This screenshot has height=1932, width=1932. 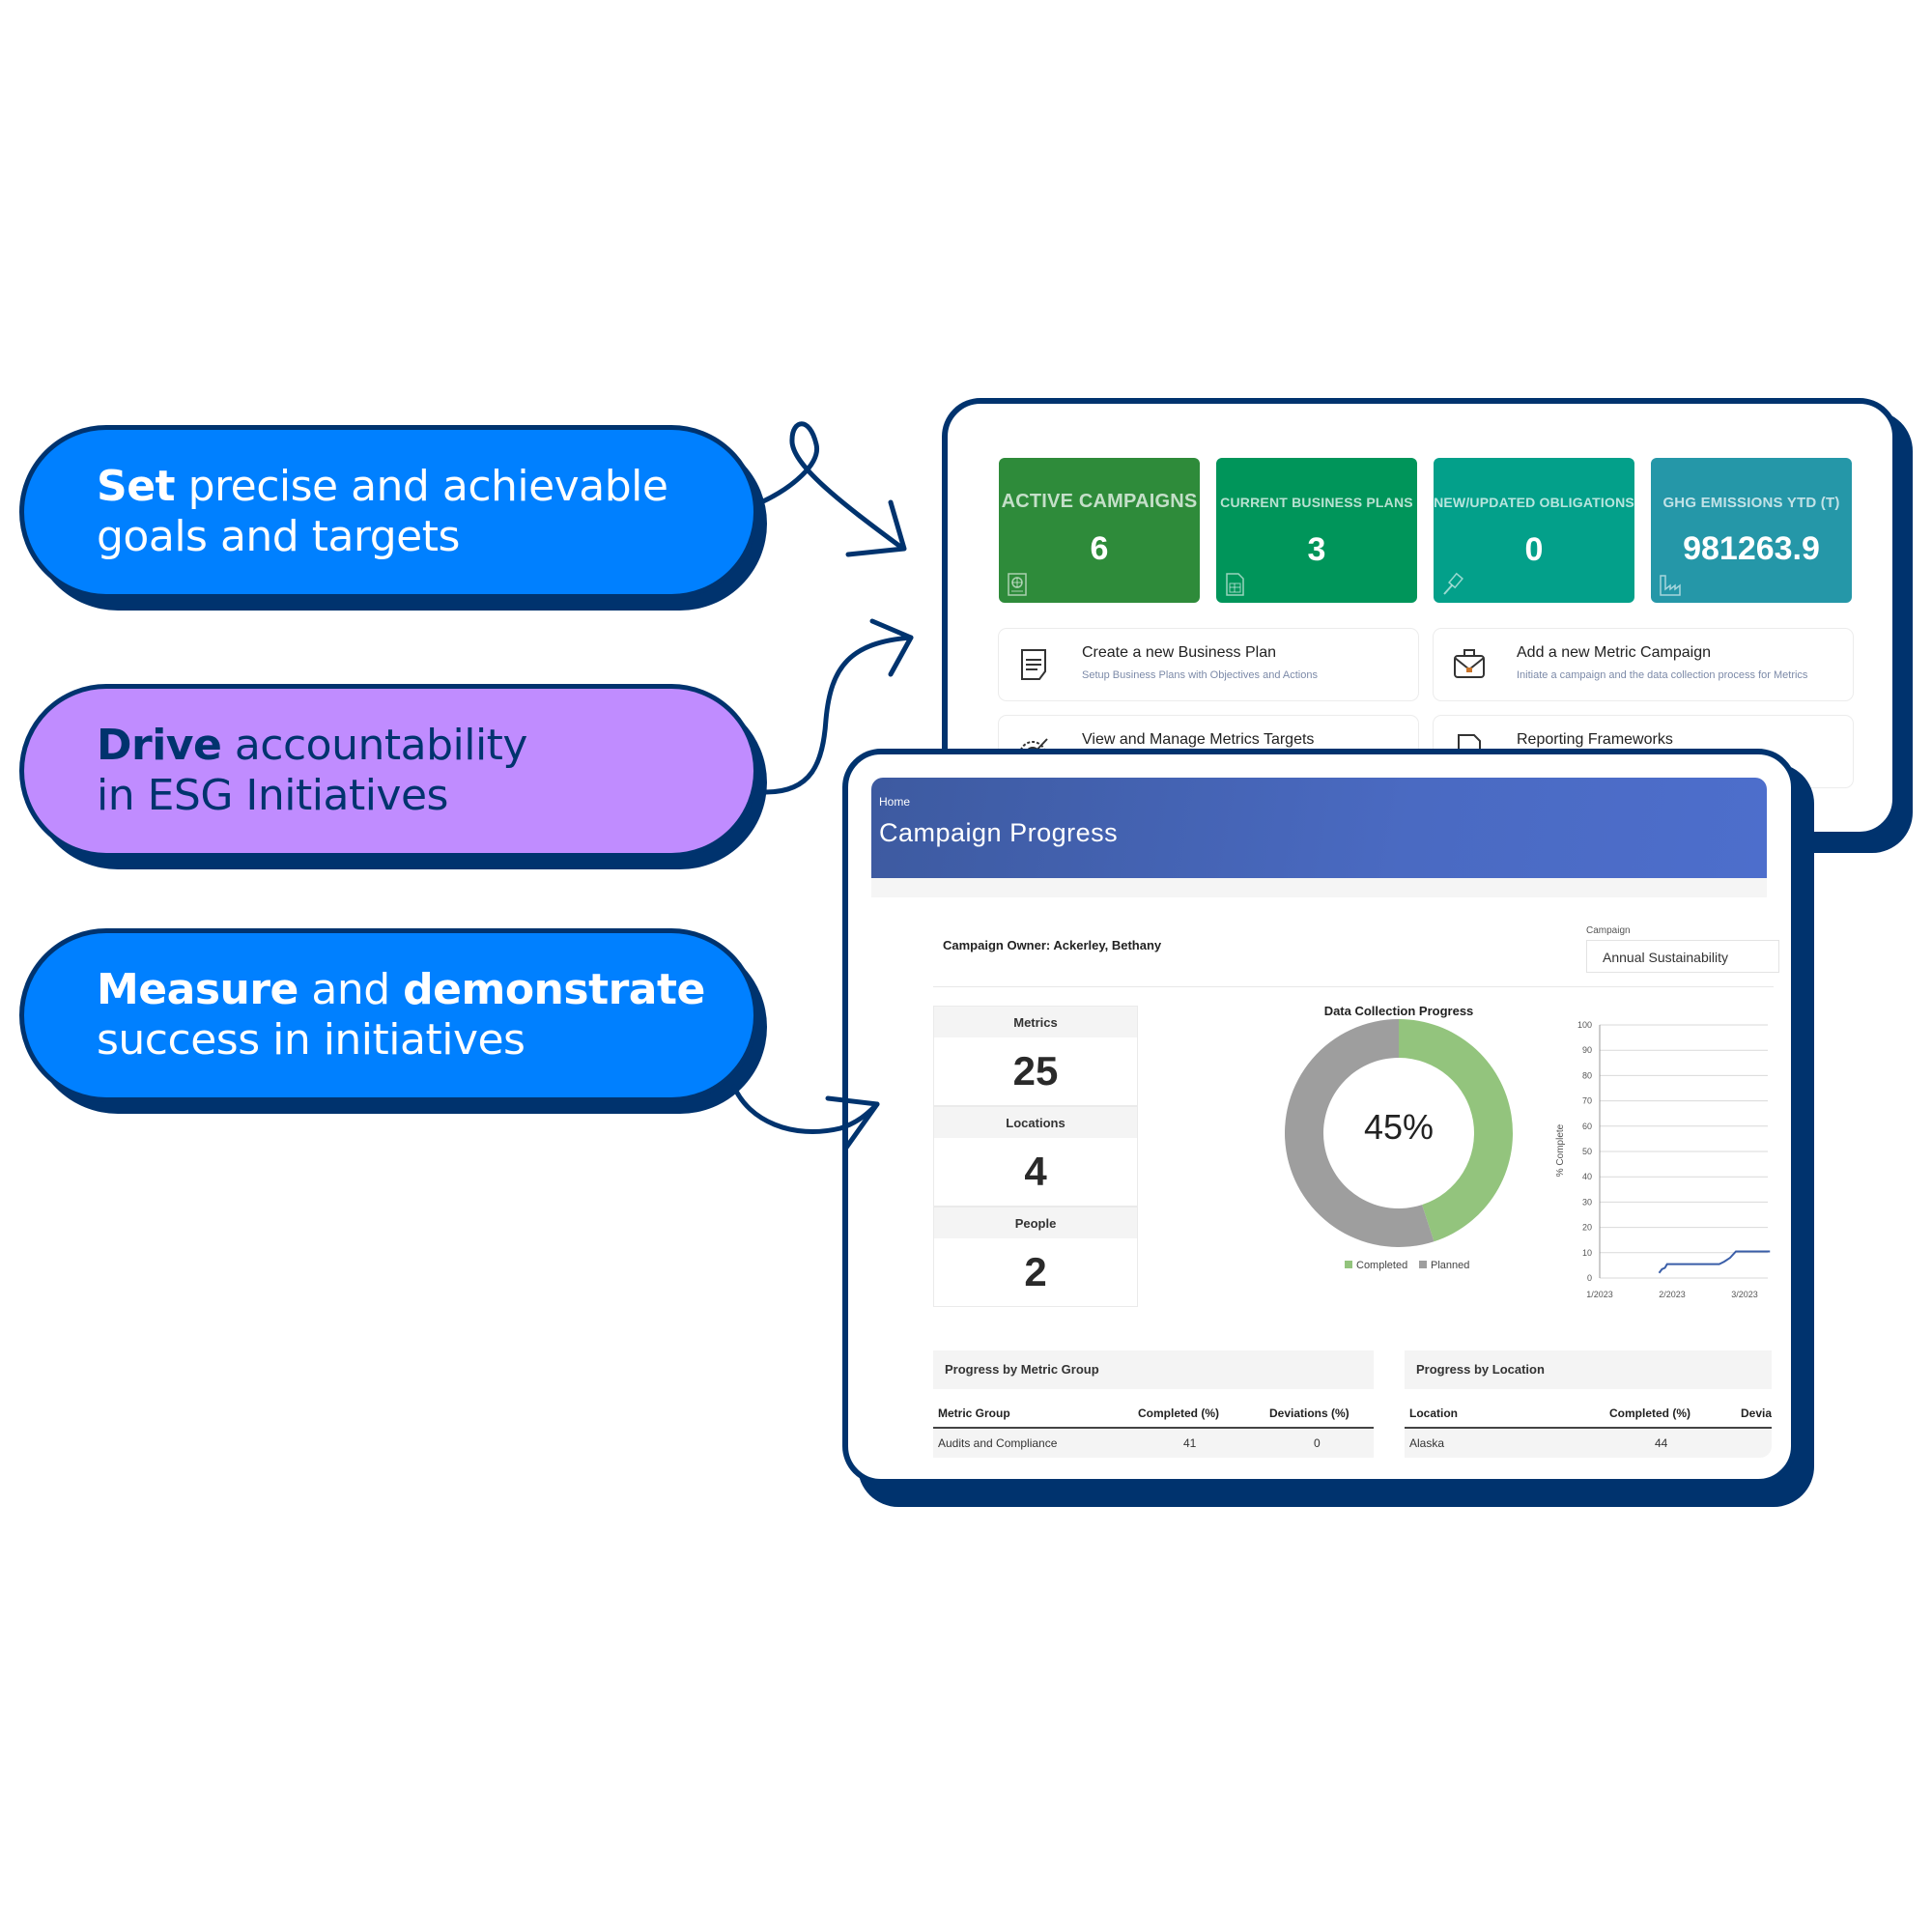 What do you see at coordinates (832, 486) in the screenshot?
I see `arrow-goals-to-dashboard` at bounding box center [832, 486].